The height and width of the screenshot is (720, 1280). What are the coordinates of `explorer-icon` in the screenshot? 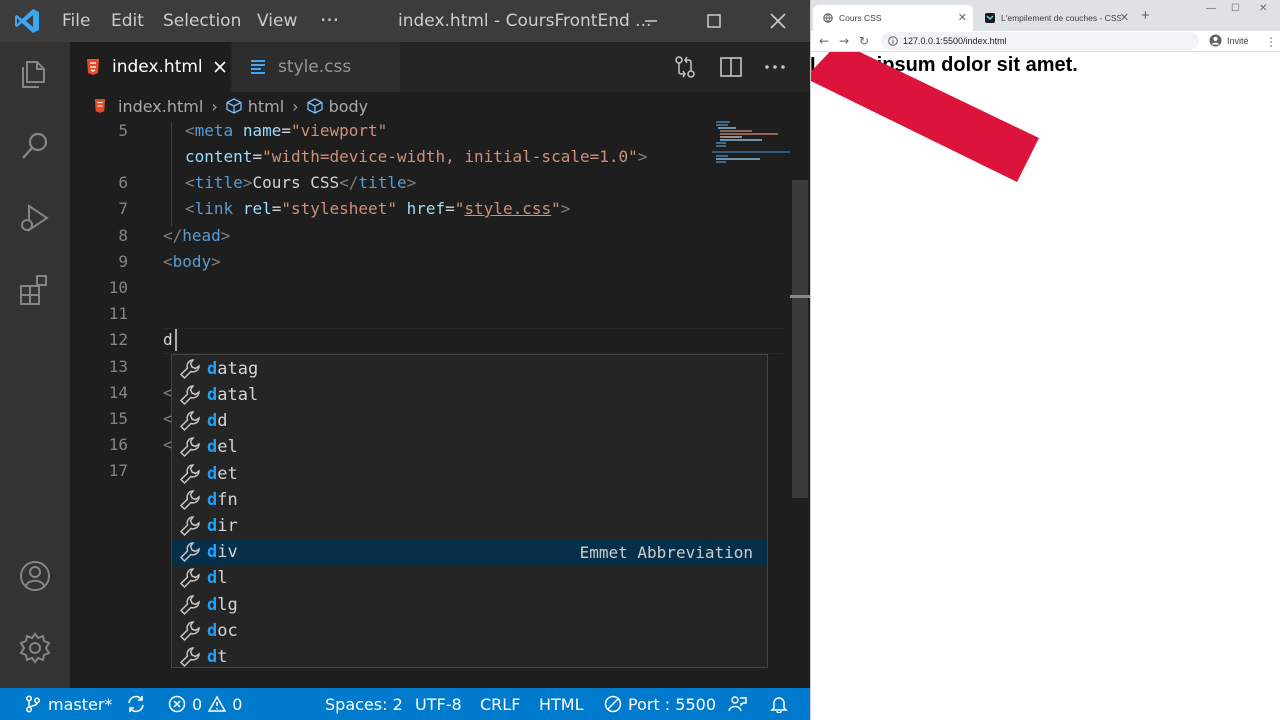 It's located at (35, 74).